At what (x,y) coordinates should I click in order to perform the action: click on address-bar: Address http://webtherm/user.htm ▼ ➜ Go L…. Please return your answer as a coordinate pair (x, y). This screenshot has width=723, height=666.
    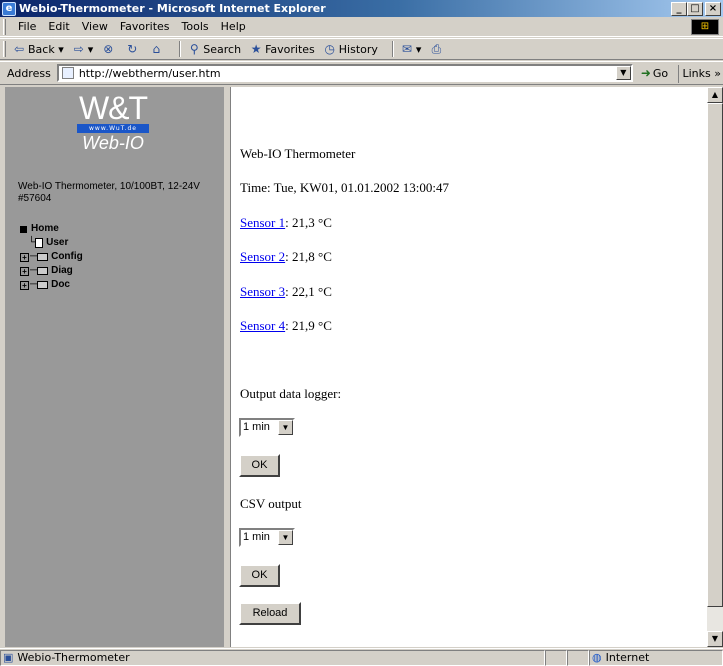
    Looking at the image, I should click on (361, 73).